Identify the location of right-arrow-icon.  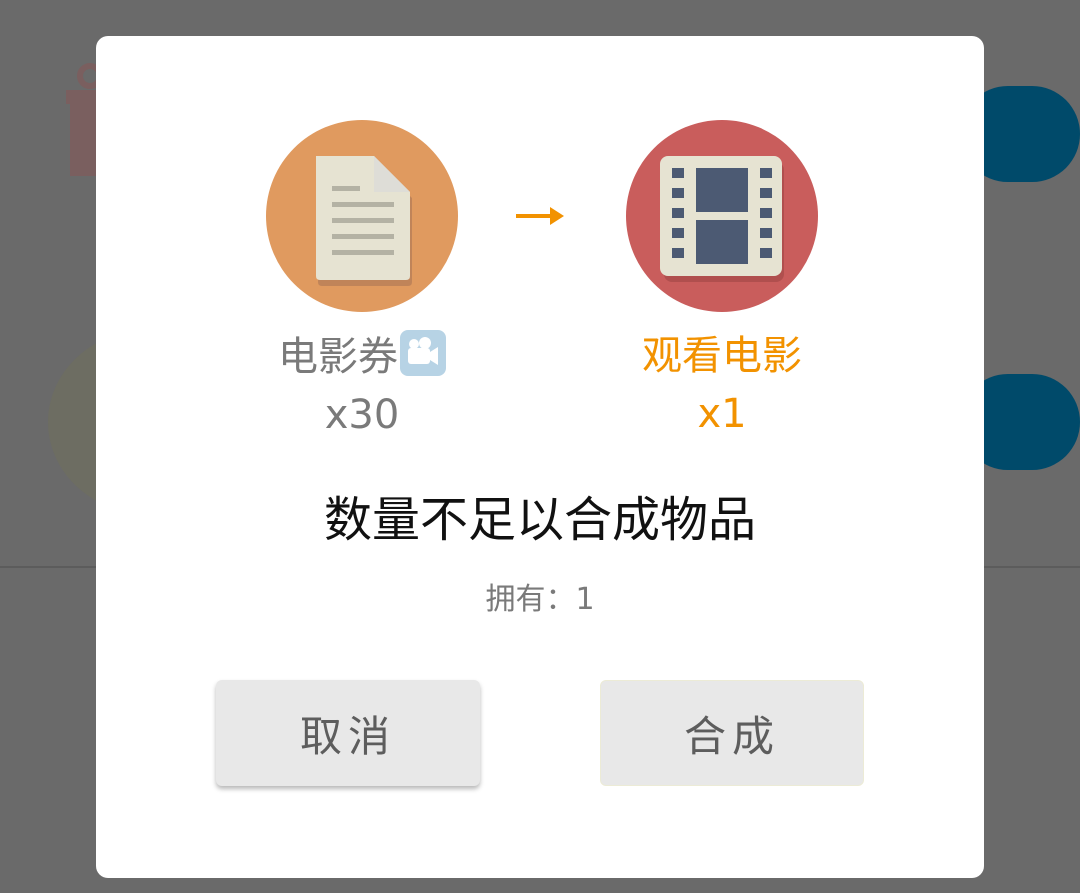
(540, 216).